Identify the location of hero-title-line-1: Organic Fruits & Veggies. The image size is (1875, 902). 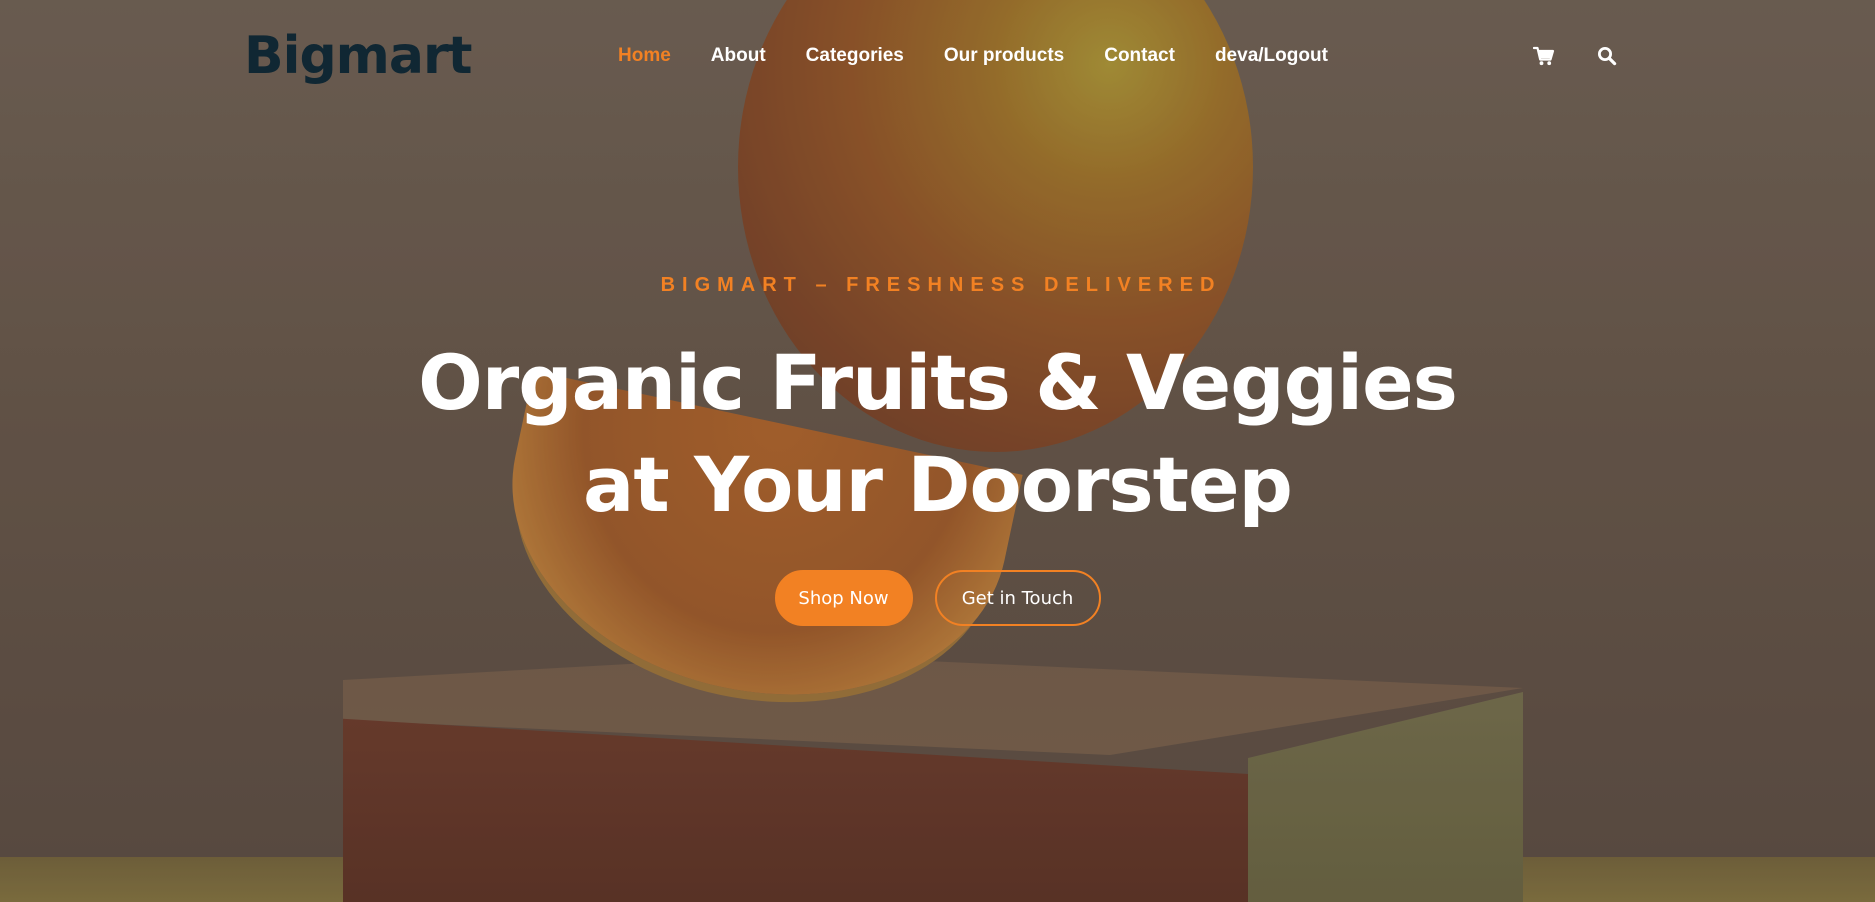
(938, 382).